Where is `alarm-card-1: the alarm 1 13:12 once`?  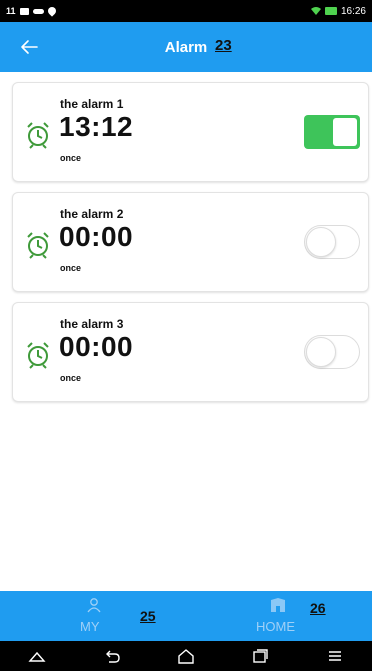 alarm-card-1: the alarm 1 13:12 once is located at coordinates (190, 132).